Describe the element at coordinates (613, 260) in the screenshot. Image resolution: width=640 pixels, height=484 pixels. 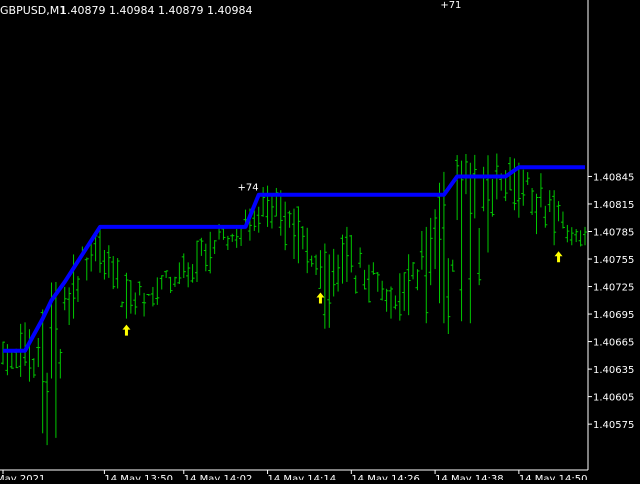
I see `price-tick-label: 1.40755` at that location.